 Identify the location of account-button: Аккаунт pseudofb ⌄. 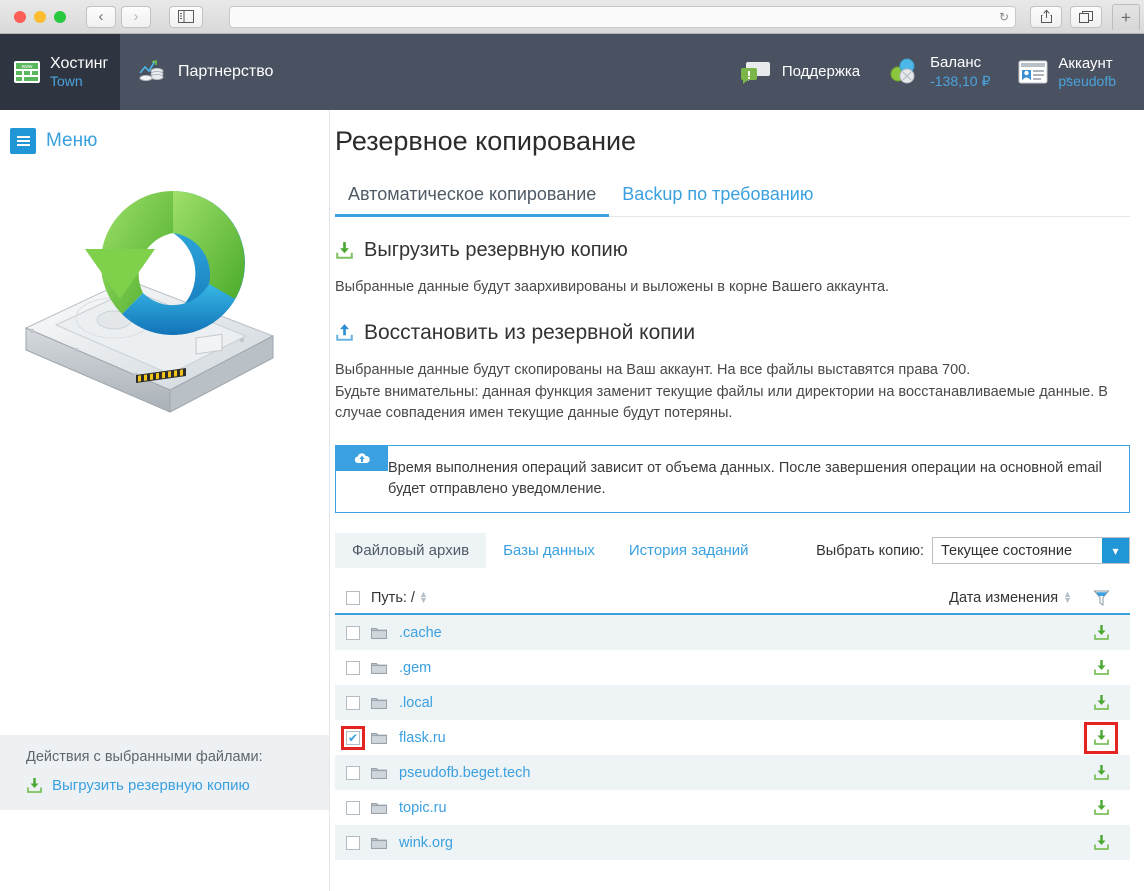
(1067, 72).